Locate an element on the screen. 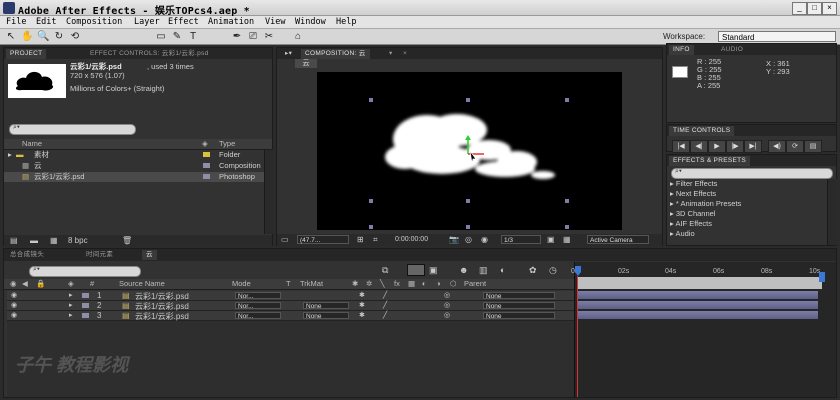  effects-category: ▸ * Animation Presets is located at coordinates (705, 203).